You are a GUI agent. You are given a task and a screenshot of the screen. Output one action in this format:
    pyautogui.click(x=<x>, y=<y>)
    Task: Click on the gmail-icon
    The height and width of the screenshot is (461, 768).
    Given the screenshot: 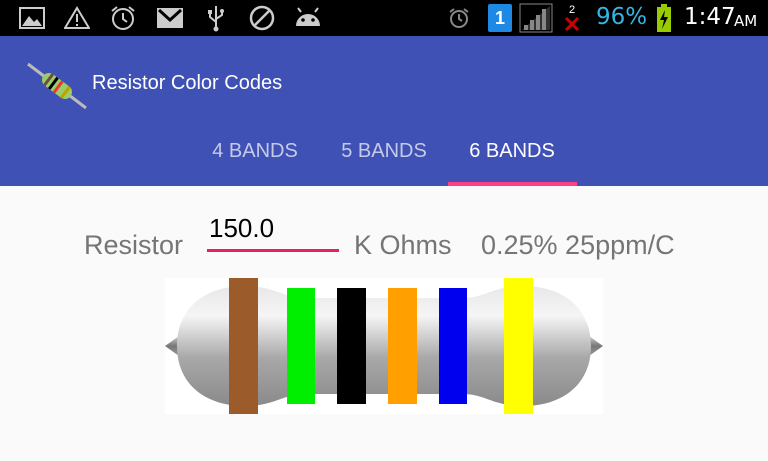 What is the action you would take?
    pyautogui.click(x=170, y=18)
    